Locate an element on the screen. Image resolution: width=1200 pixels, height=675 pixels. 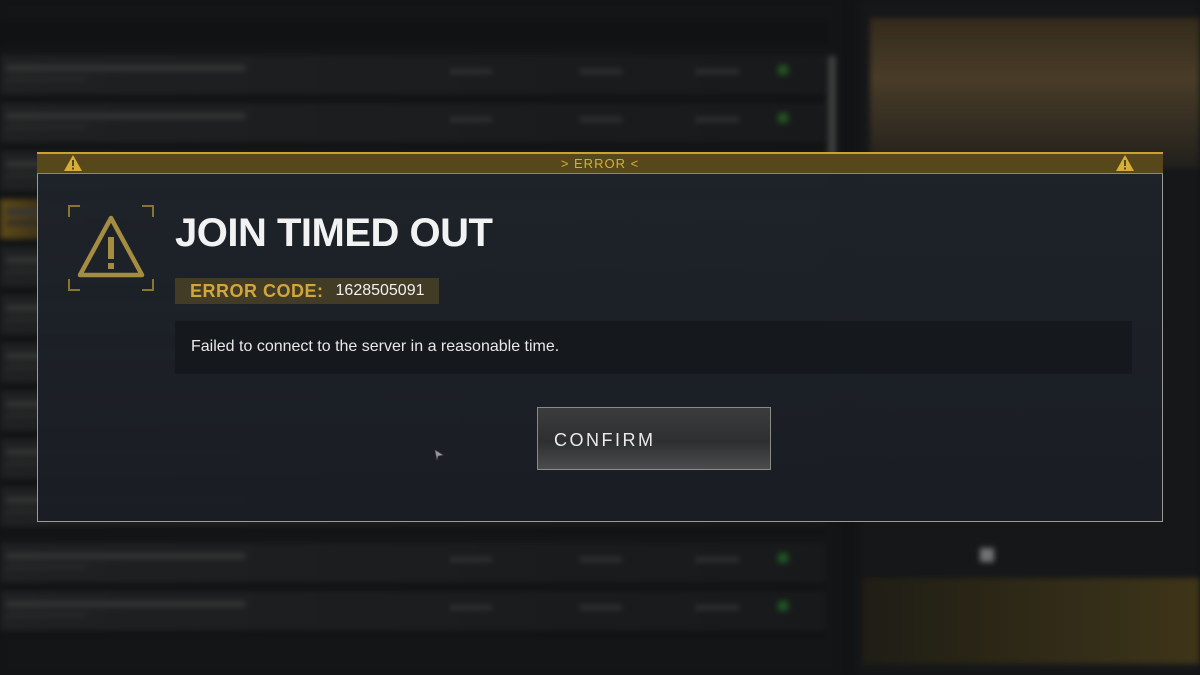
dialog-title: JOIN TIMED OUT is located at coordinates (334, 233).